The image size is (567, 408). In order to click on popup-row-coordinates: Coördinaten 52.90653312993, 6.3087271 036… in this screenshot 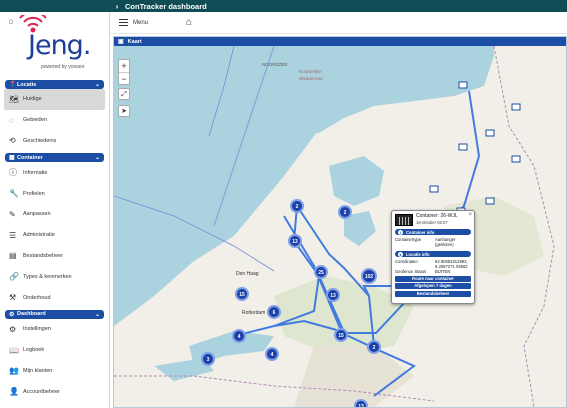, I will do `click(431, 264)`.